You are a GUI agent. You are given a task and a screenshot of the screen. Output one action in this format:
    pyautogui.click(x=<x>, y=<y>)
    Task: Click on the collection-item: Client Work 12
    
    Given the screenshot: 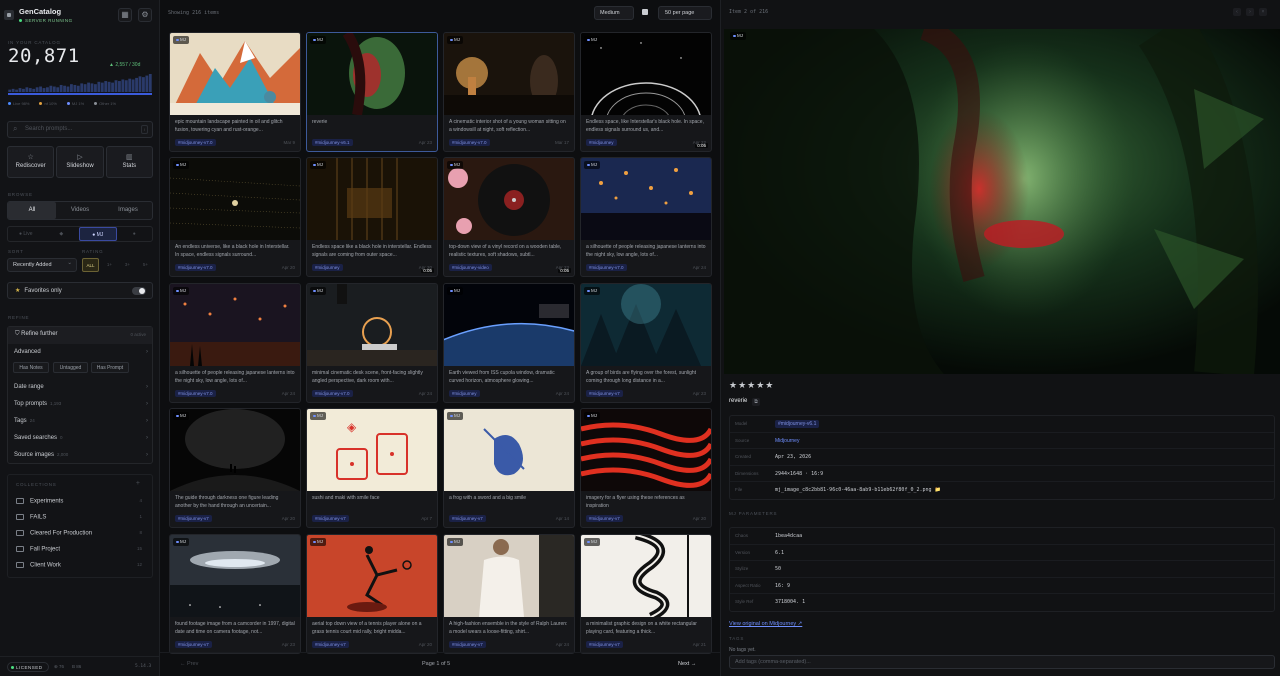 What is the action you would take?
    pyautogui.click(x=80, y=565)
    